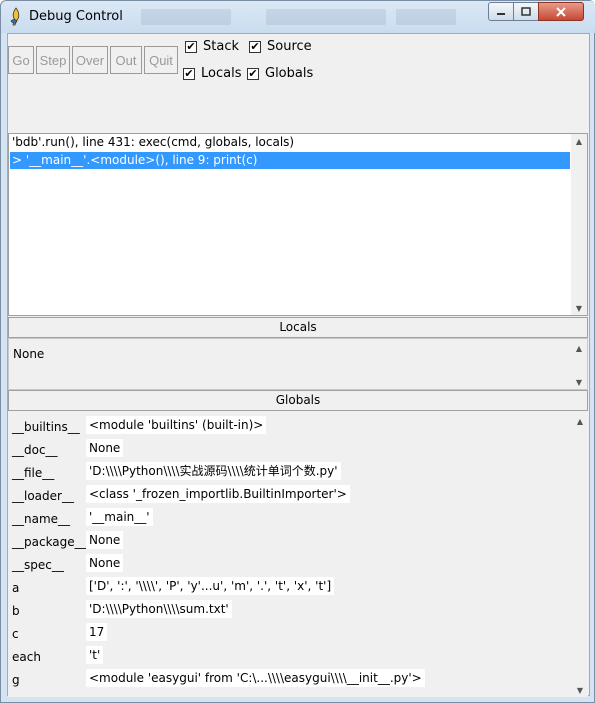 Image resolution: width=595 pixels, height=703 pixels. What do you see at coordinates (16, 588) in the screenshot?
I see `variable-name: a` at bounding box center [16, 588].